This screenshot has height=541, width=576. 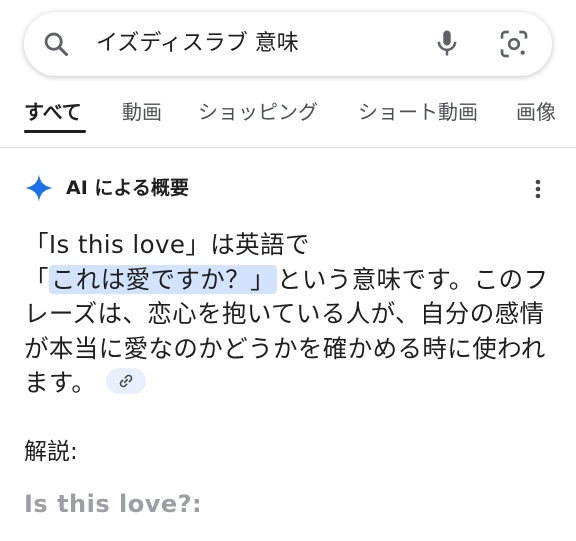 I want to click on source-link-button, so click(x=126, y=381).